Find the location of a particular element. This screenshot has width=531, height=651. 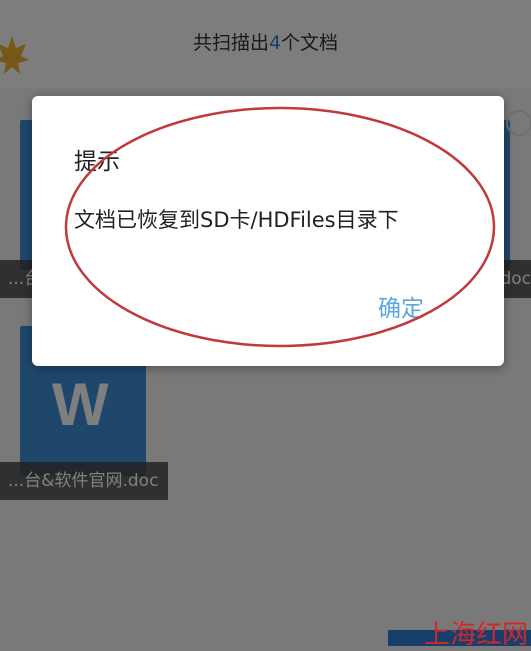

dialog-title: 提示 is located at coordinates (97, 162).